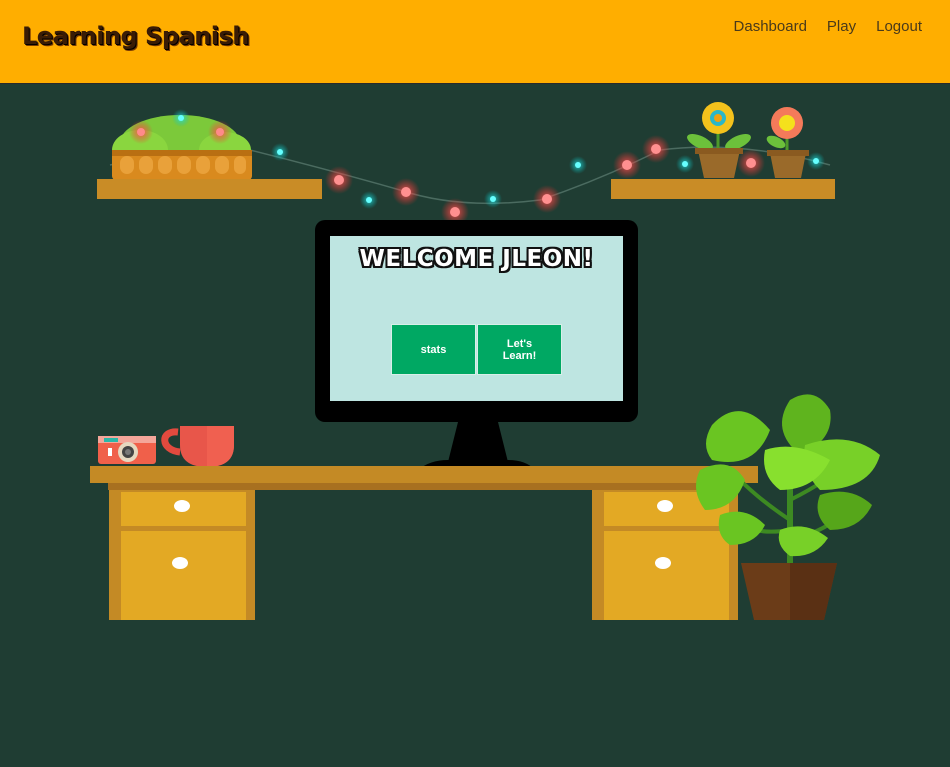 This screenshot has width=950, height=767. Describe the element at coordinates (433, 349) in the screenshot. I see `stats-button: stats` at that location.